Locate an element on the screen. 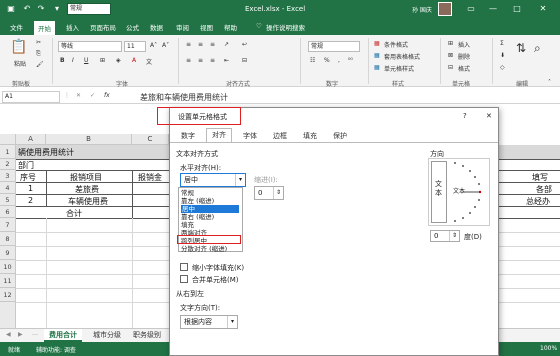 The height and width of the screenshot is (356, 560). bold-button: B is located at coordinates (62, 60).